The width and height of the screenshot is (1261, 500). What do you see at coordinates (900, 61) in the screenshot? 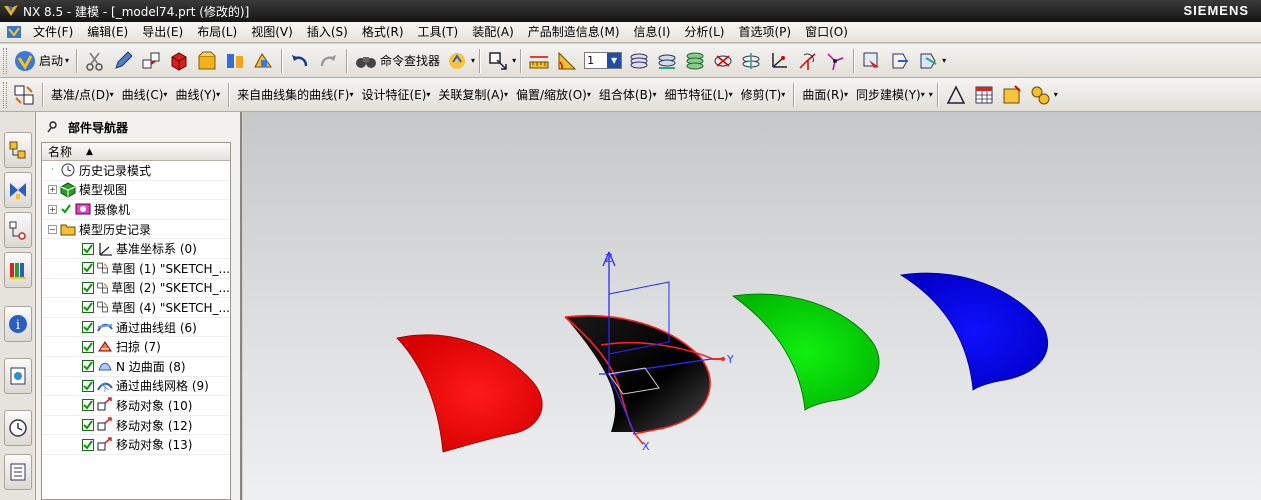
I see `show-hide-button` at bounding box center [900, 61].